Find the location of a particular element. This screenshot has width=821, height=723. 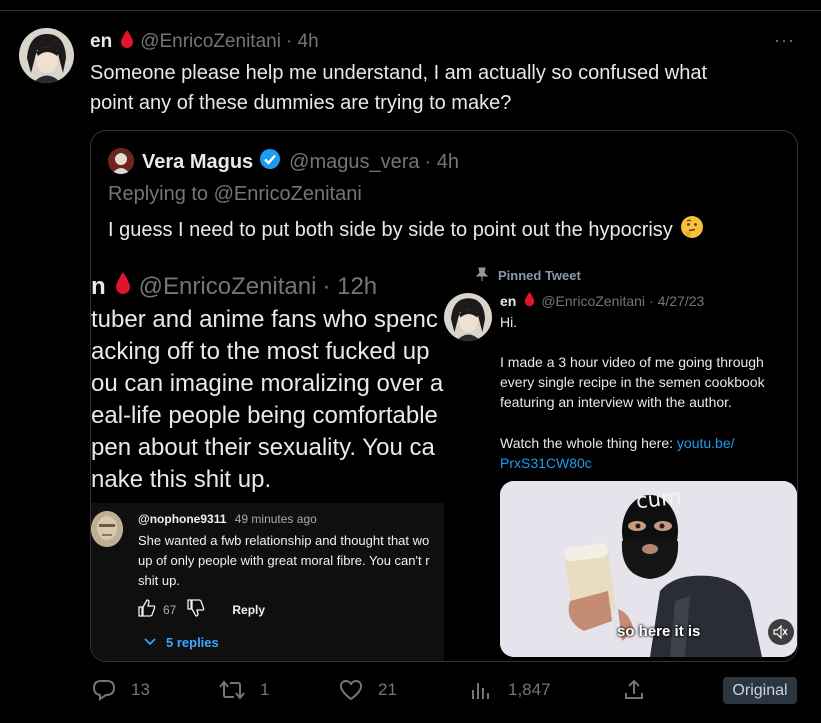

views-button: 1,847 is located at coordinates (509, 690).